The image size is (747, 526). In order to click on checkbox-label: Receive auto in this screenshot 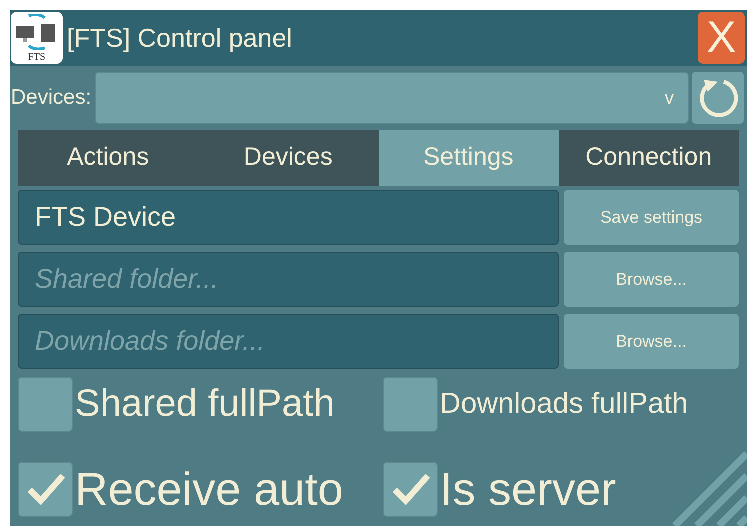, I will do `click(209, 489)`.